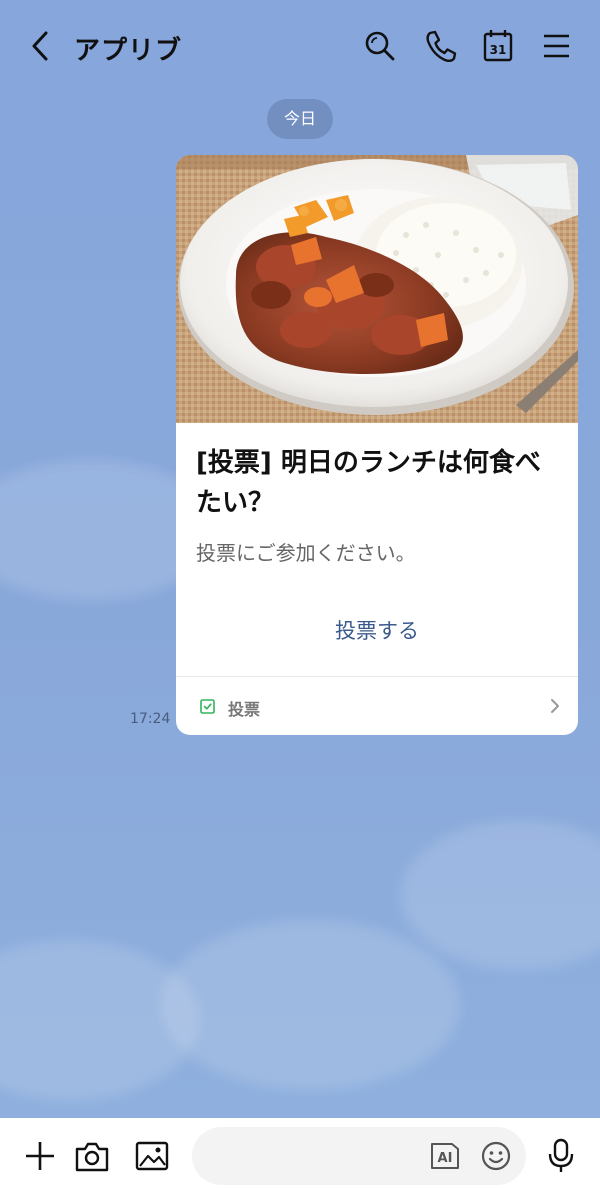 Image resolution: width=600 pixels, height=1188 pixels. What do you see at coordinates (561, 1156) in the screenshot?
I see `mic-icon` at bounding box center [561, 1156].